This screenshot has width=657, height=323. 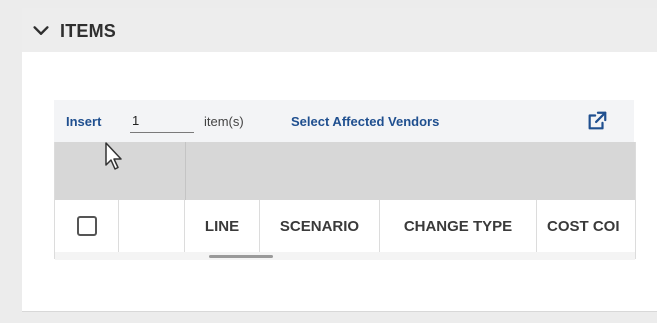 What do you see at coordinates (222, 226) in the screenshot?
I see `column-header-line: LINE` at bounding box center [222, 226].